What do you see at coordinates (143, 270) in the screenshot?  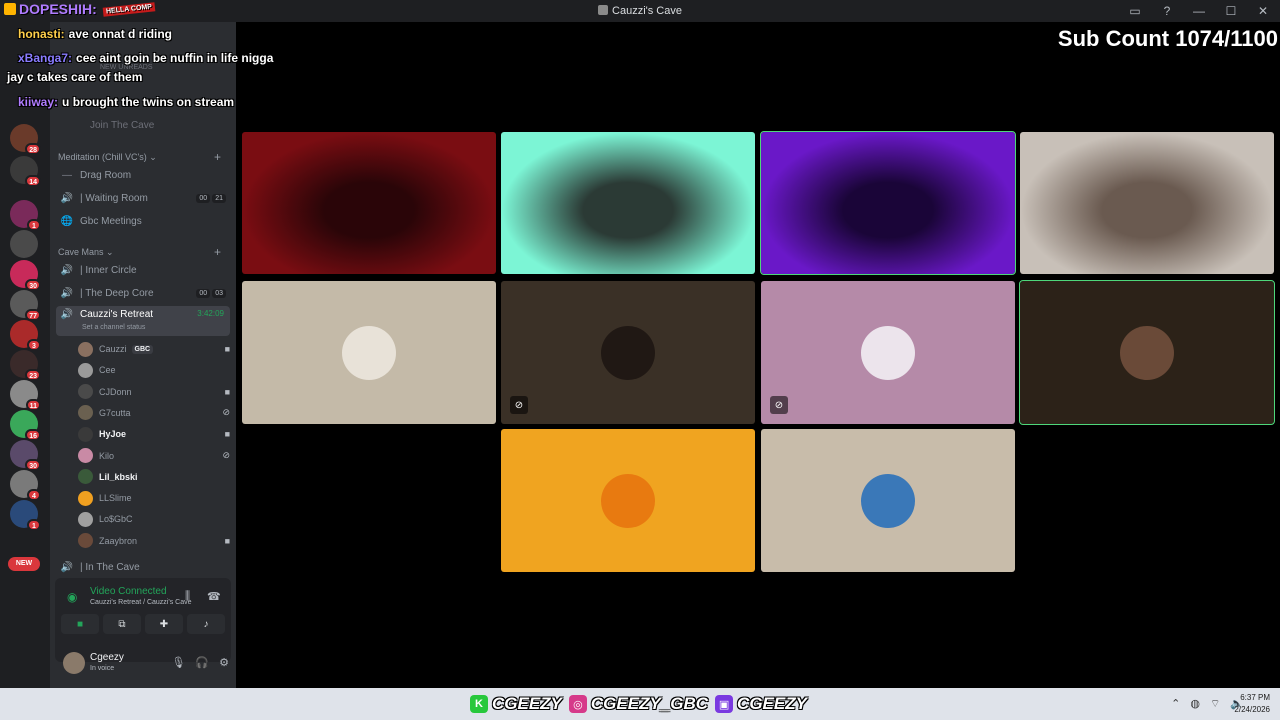 I see `voice-channel: 🔊 | Inner Circle` at bounding box center [143, 270].